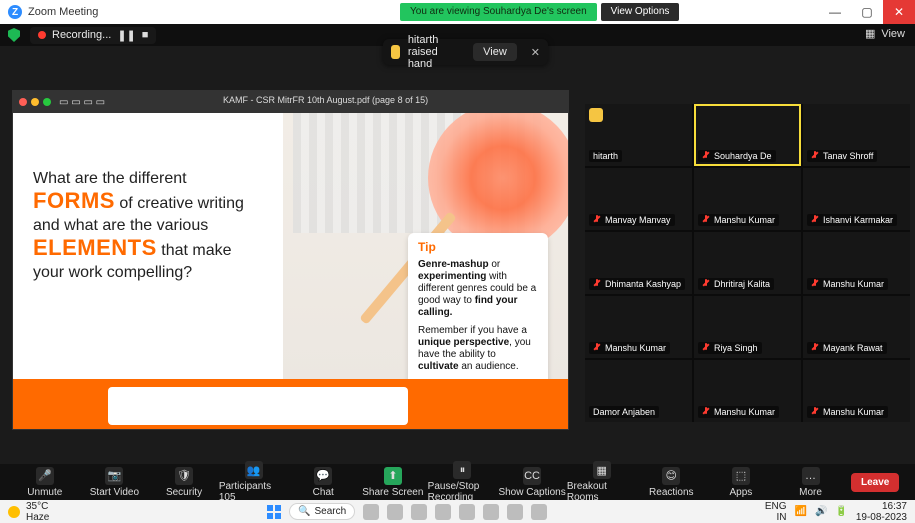 The width and height of the screenshot is (915, 523). Describe the element at coordinates (894, 506) in the screenshot. I see `time: 16:37` at that location.